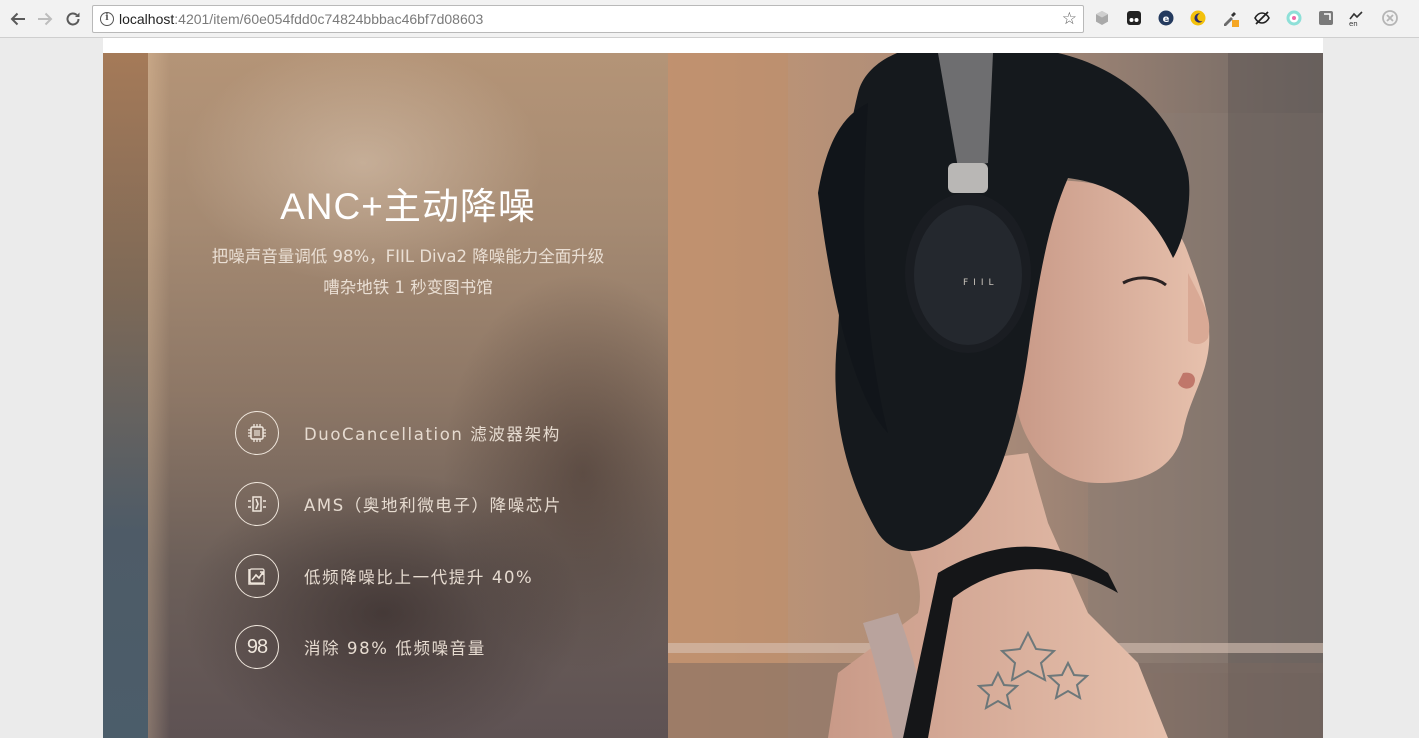  What do you see at coordinates (408, 206) in the screenshot?
I see `hero-title: ANC+主动降噪` at bounding box center [408, 206].